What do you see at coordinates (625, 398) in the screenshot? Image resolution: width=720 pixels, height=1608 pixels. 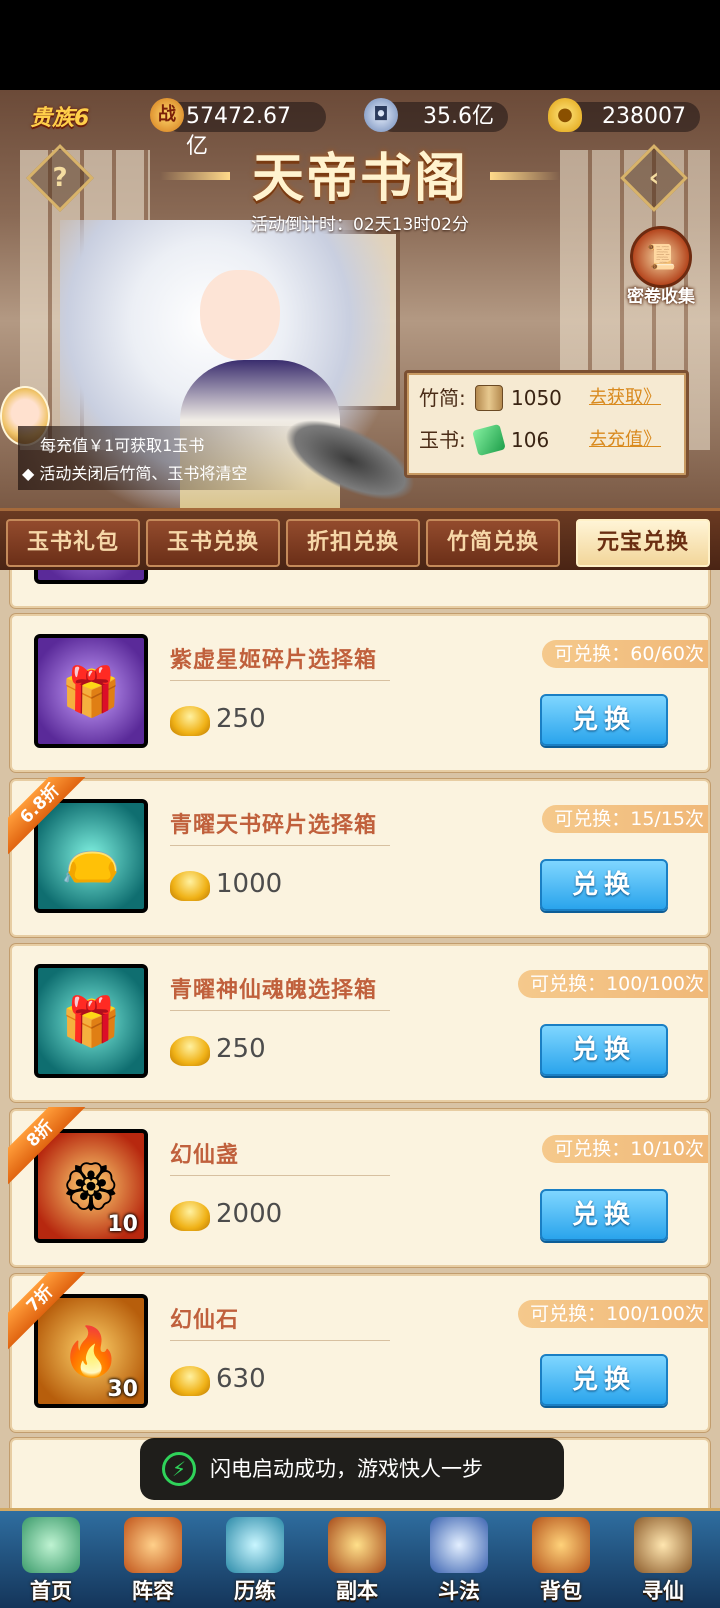 I see `get-bamboo-link: 去获取》` at bounding box center [625, 398].